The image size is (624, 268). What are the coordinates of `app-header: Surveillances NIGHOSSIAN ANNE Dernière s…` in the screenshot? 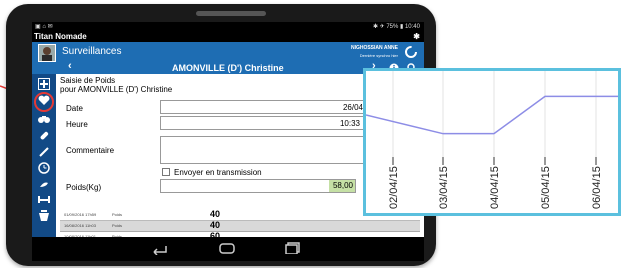 It's located at (228, 52).